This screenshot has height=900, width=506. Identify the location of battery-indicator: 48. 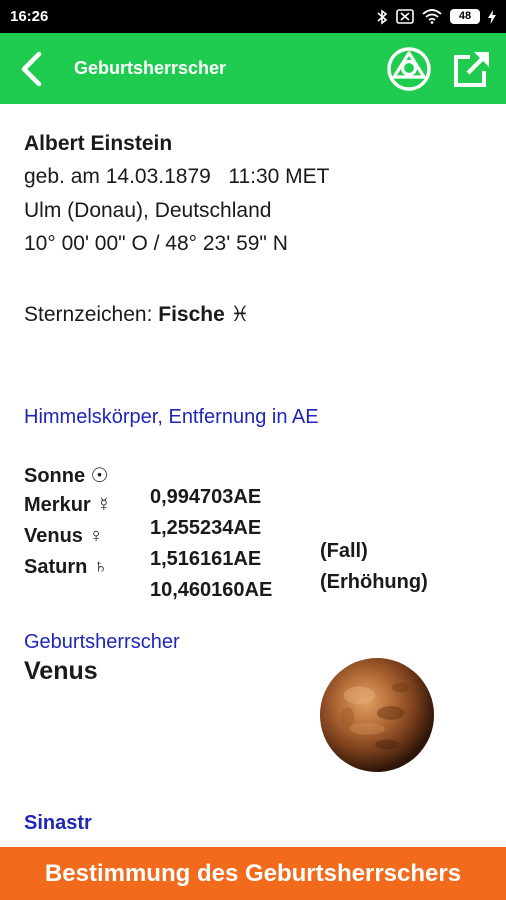
(465, 16).